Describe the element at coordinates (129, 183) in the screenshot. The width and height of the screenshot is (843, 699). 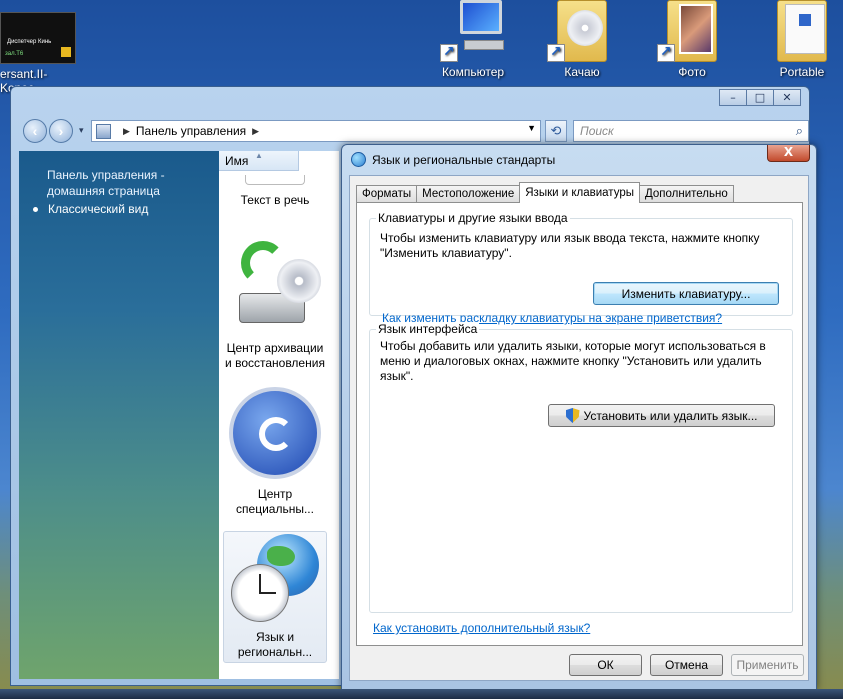
I see `control-panel-home-link: Панель управления - домашняя страница` at that location.